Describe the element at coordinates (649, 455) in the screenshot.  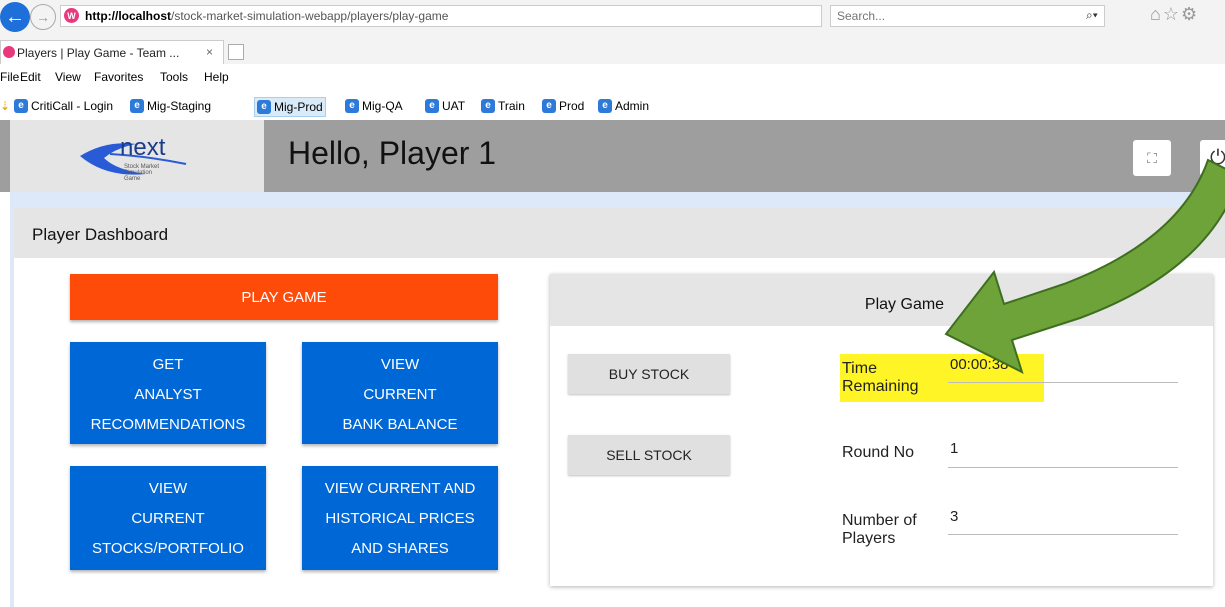
I see `sell-stock-button: SELL STOCK` at that location.